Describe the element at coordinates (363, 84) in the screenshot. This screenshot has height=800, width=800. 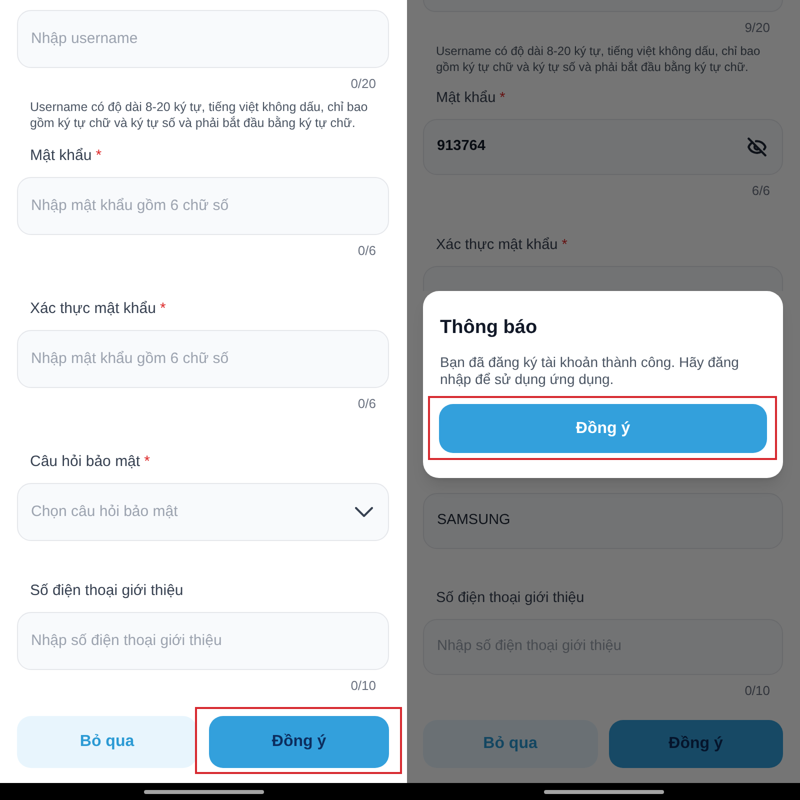
I see `char-counter: 0/20` at that location.